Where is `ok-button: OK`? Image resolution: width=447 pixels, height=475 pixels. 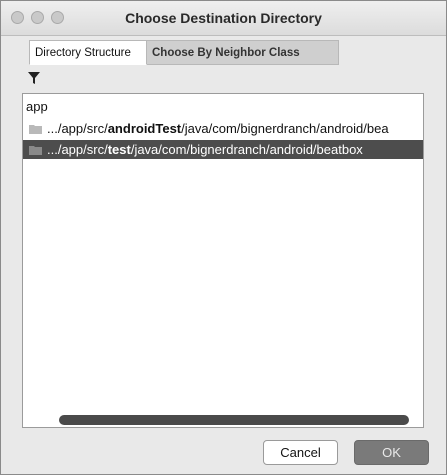 ok-button: OK is located at coordinates (391, 452).